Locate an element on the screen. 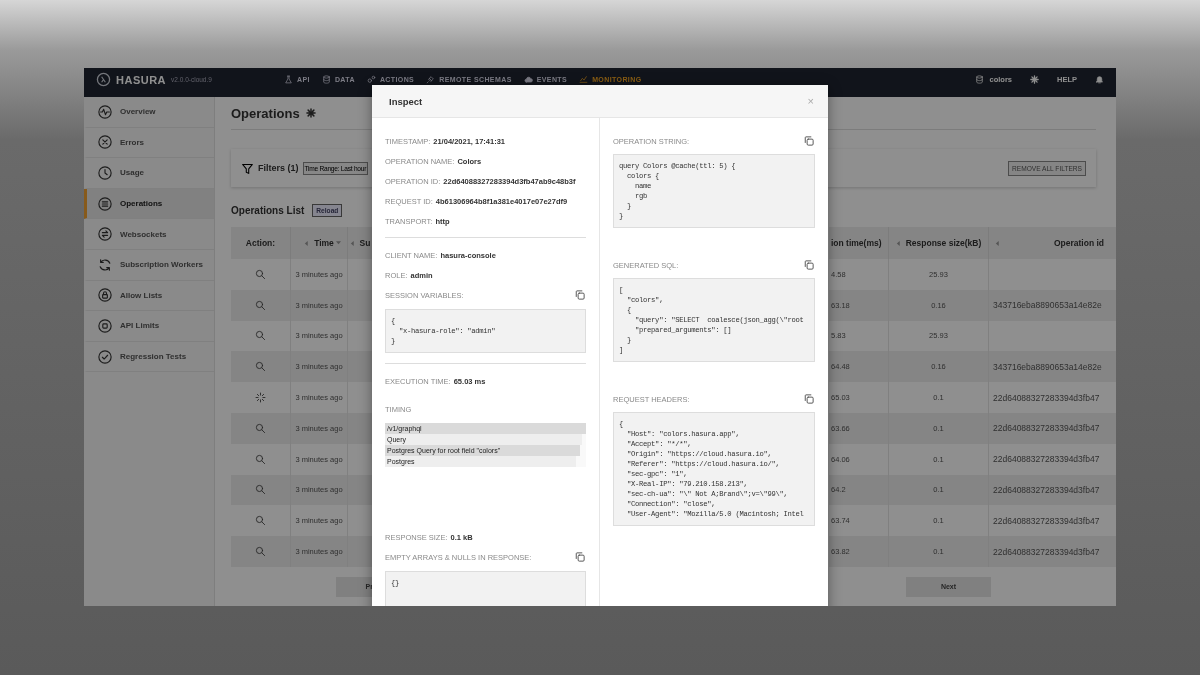 This screenshot has height=675, width=1200. close-circle-icon is located at coordinates (105, 142).